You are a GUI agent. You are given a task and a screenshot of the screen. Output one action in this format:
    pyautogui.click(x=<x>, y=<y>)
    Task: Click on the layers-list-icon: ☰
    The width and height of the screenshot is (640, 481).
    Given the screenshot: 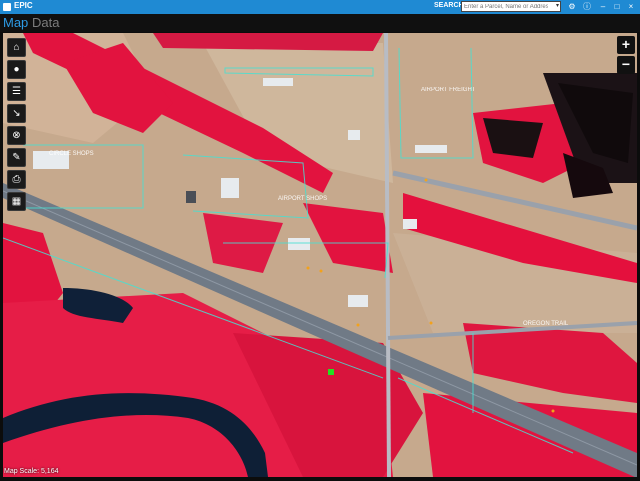 What is the action you would take?
    pyautogui.click(x=16, y=91)
    